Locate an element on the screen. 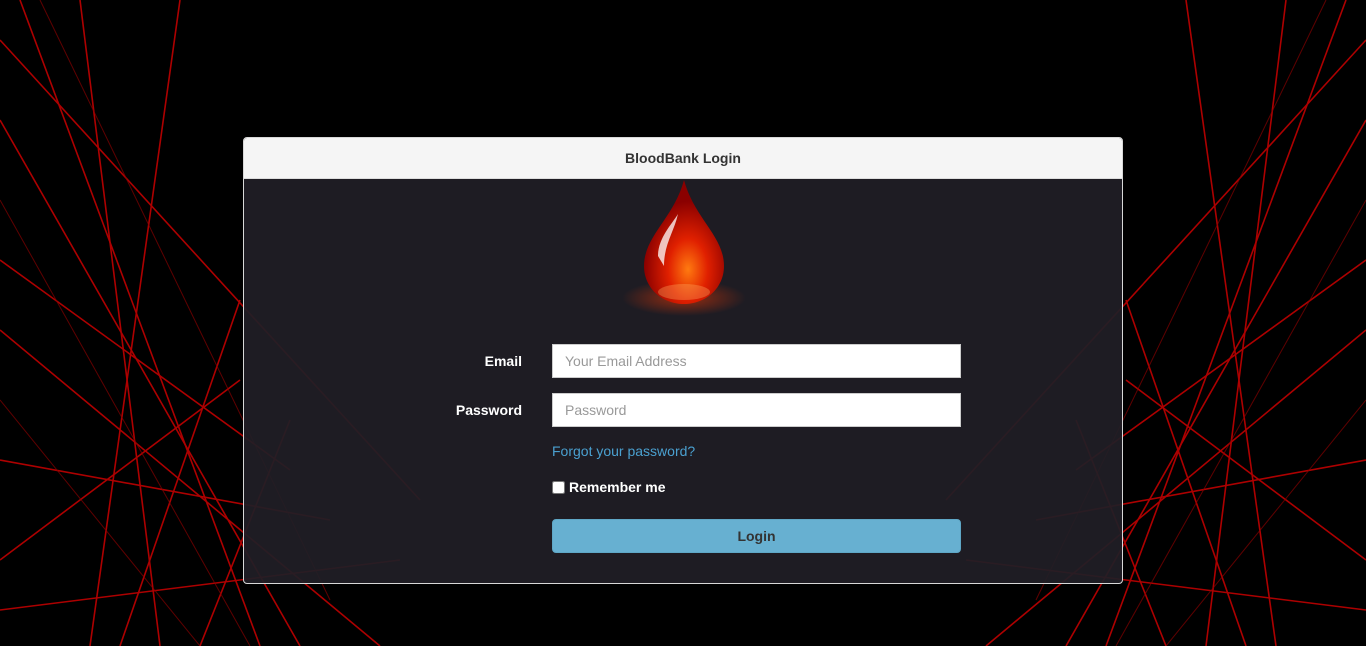  password-label: Password is located at coordinates (488, 410).